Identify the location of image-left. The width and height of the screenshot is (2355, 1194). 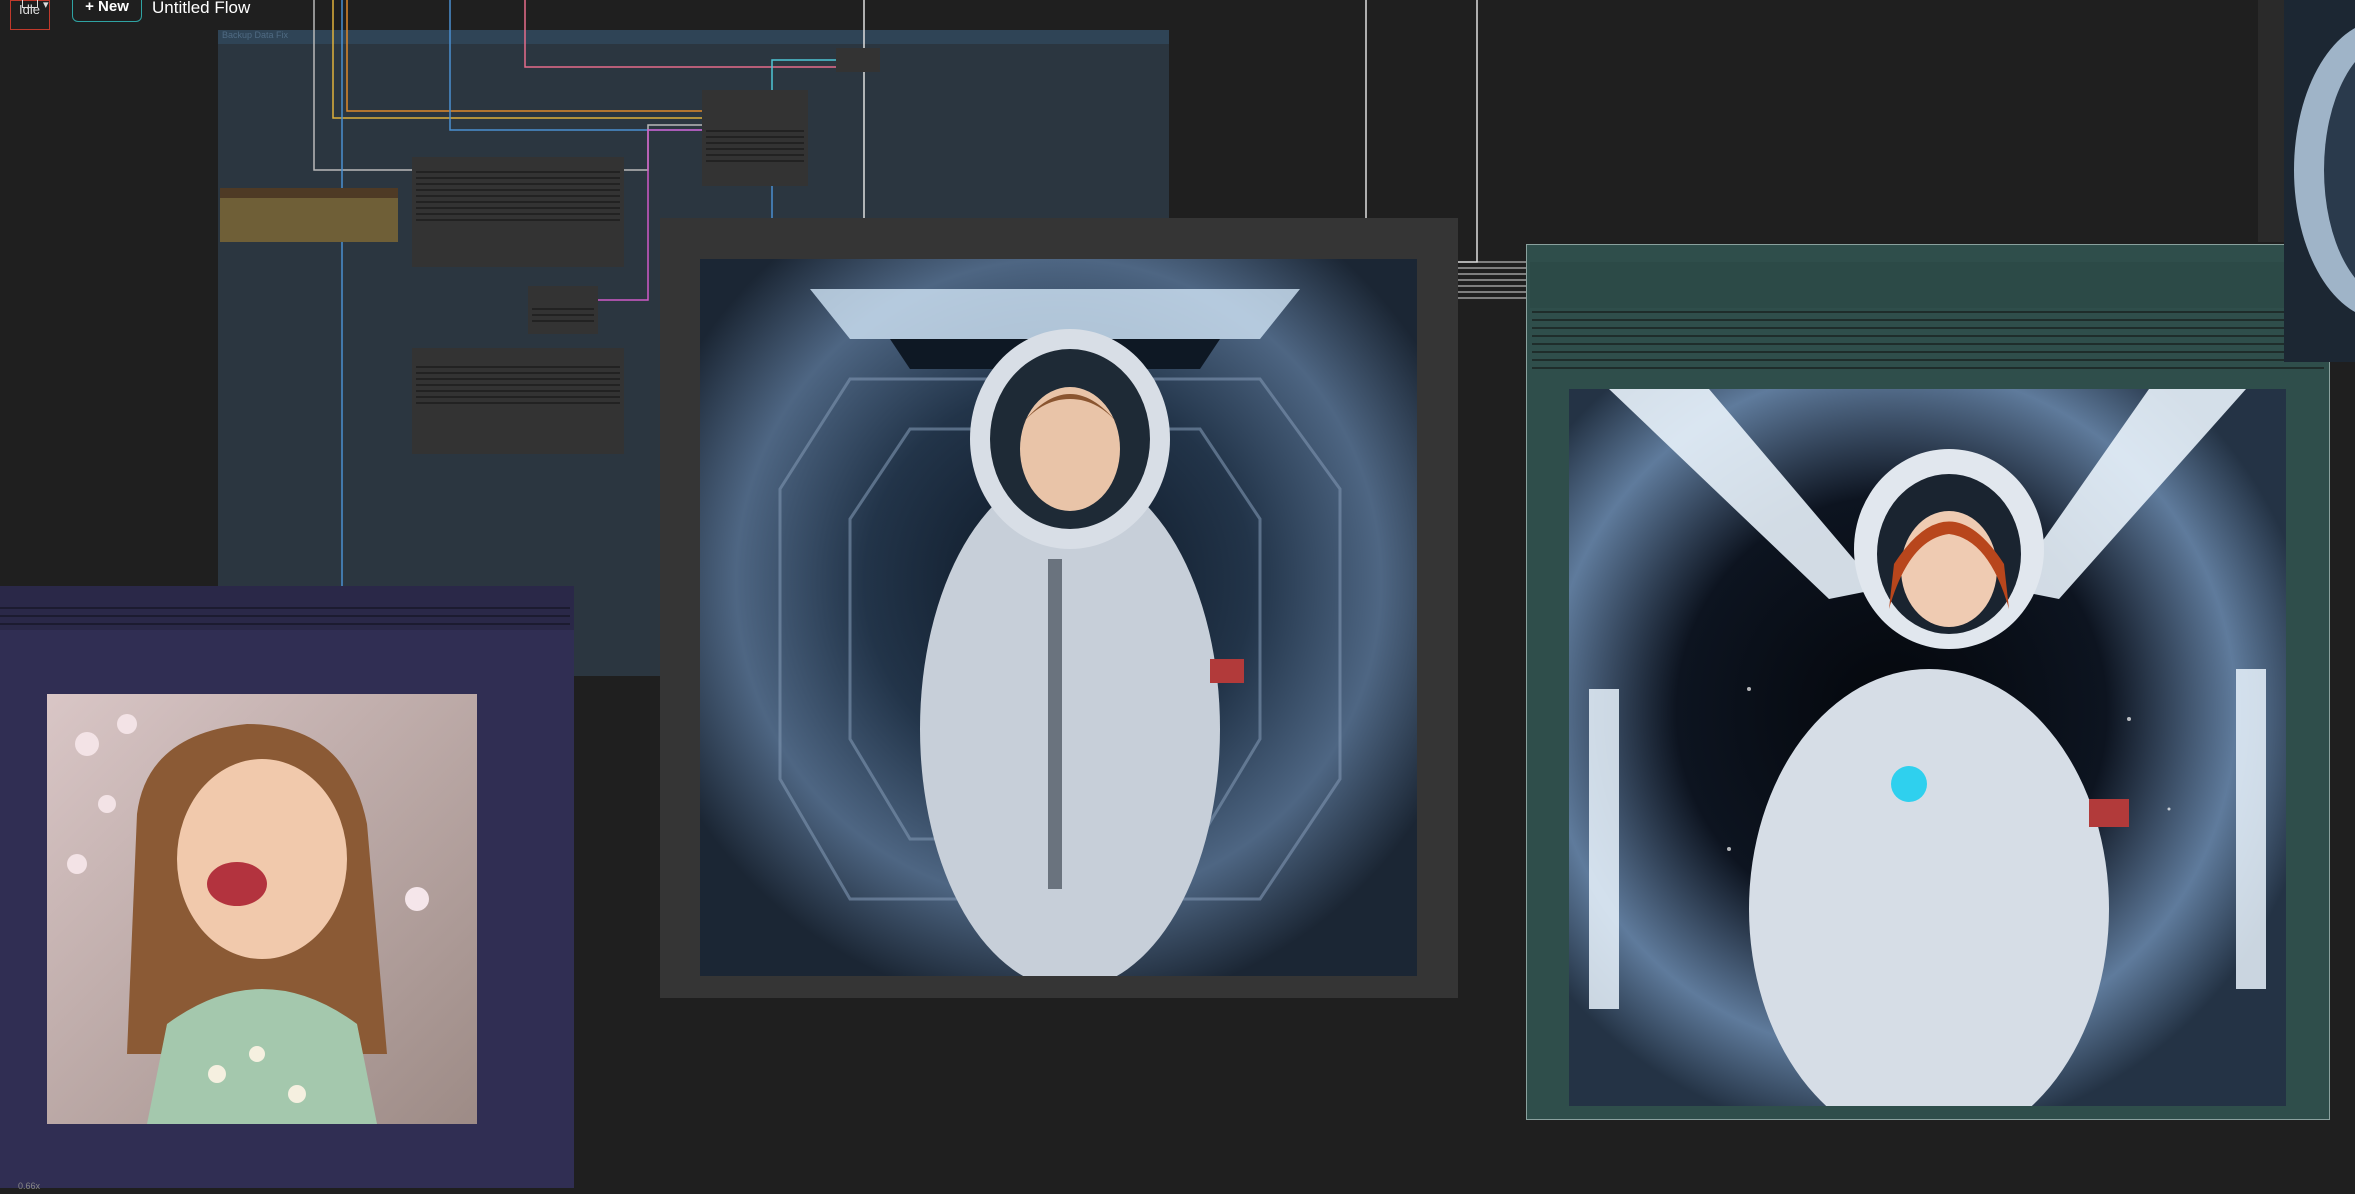
(262, 909).